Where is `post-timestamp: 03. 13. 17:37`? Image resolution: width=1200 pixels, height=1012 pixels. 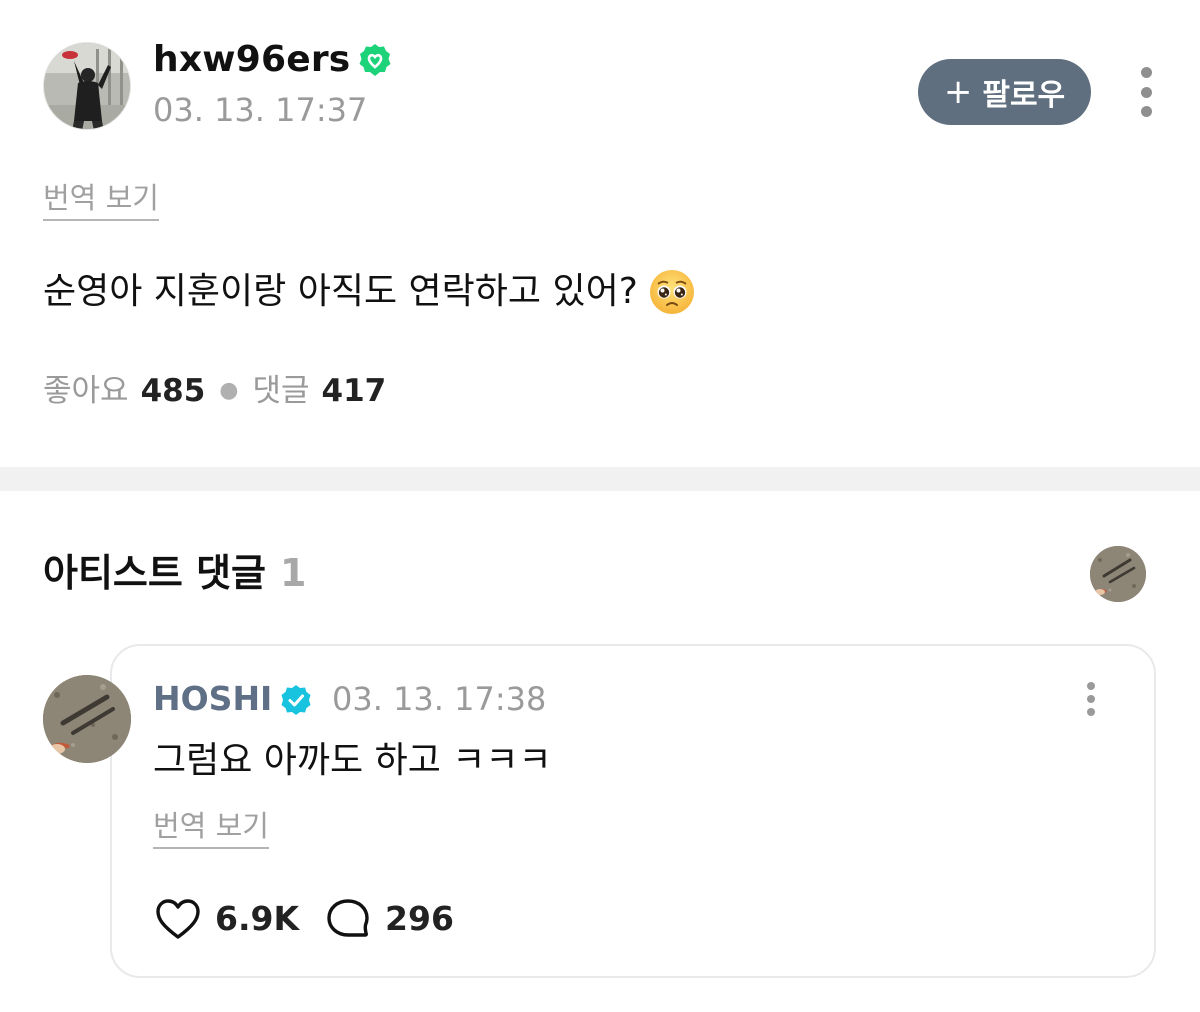 post-timestamp: 03. 13. 17:37 is located at coordinates (260, 110).